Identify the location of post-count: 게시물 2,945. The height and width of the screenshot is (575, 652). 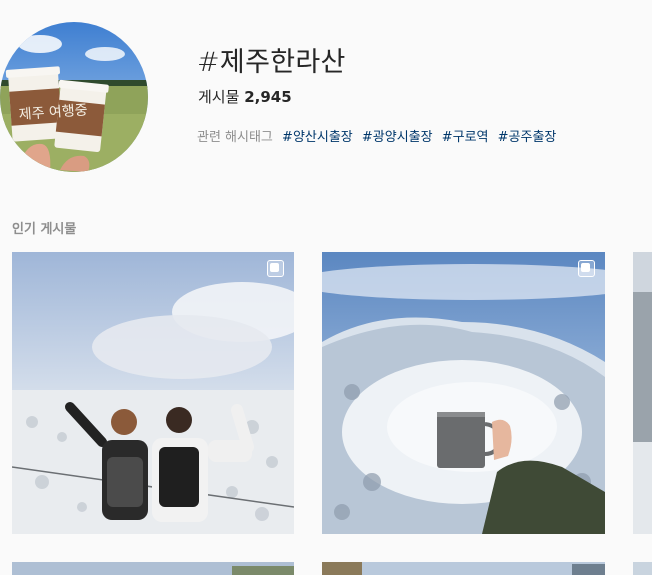
(245, 96).